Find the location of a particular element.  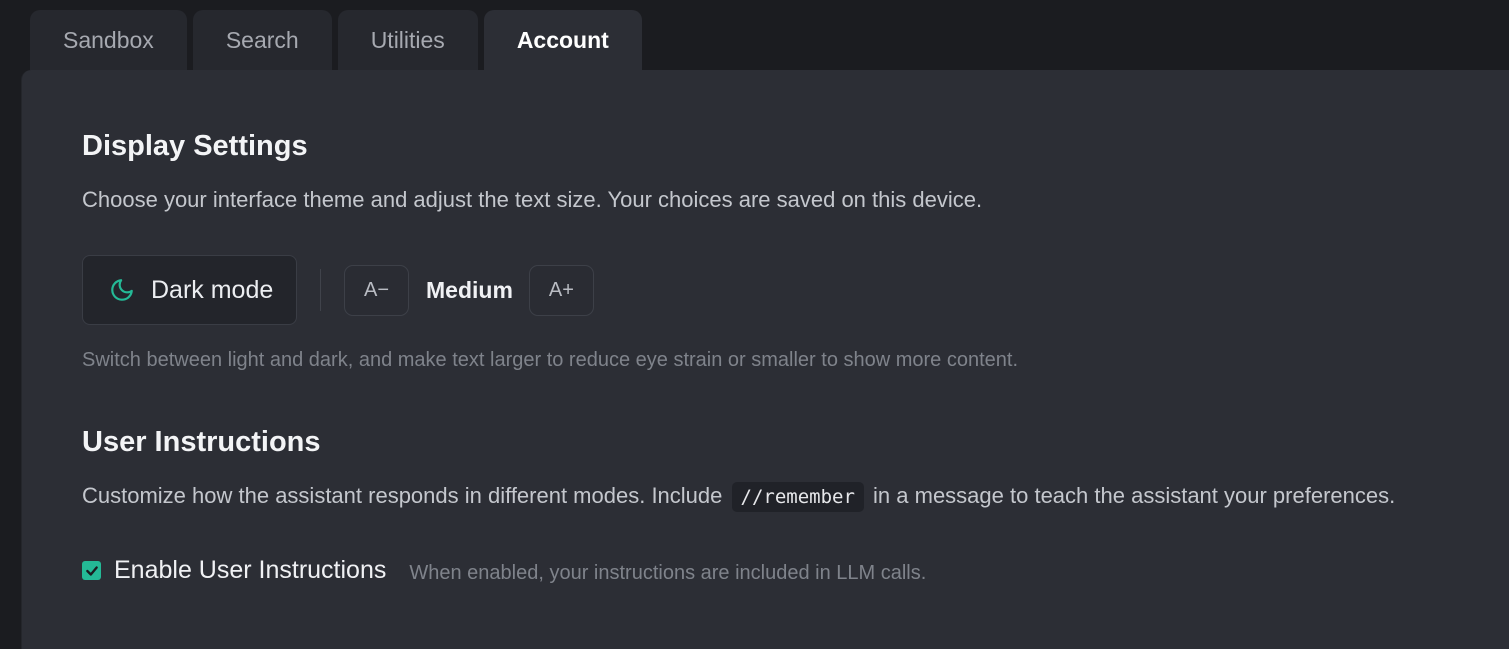

checkmark-icon is located at coordinates (91, 570).